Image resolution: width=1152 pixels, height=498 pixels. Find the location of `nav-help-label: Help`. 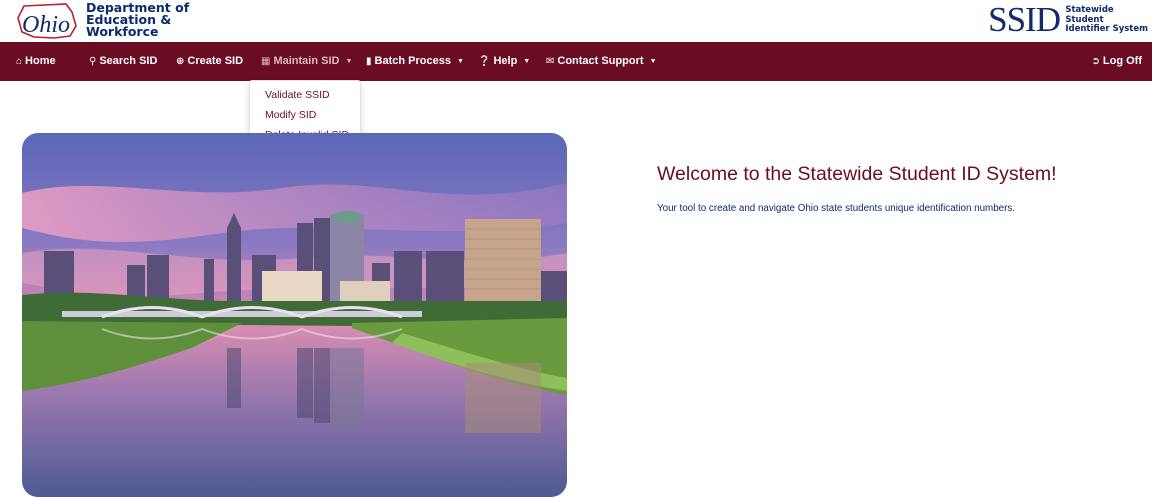

nav-help-label: Help is located at coordinates (505, 61).